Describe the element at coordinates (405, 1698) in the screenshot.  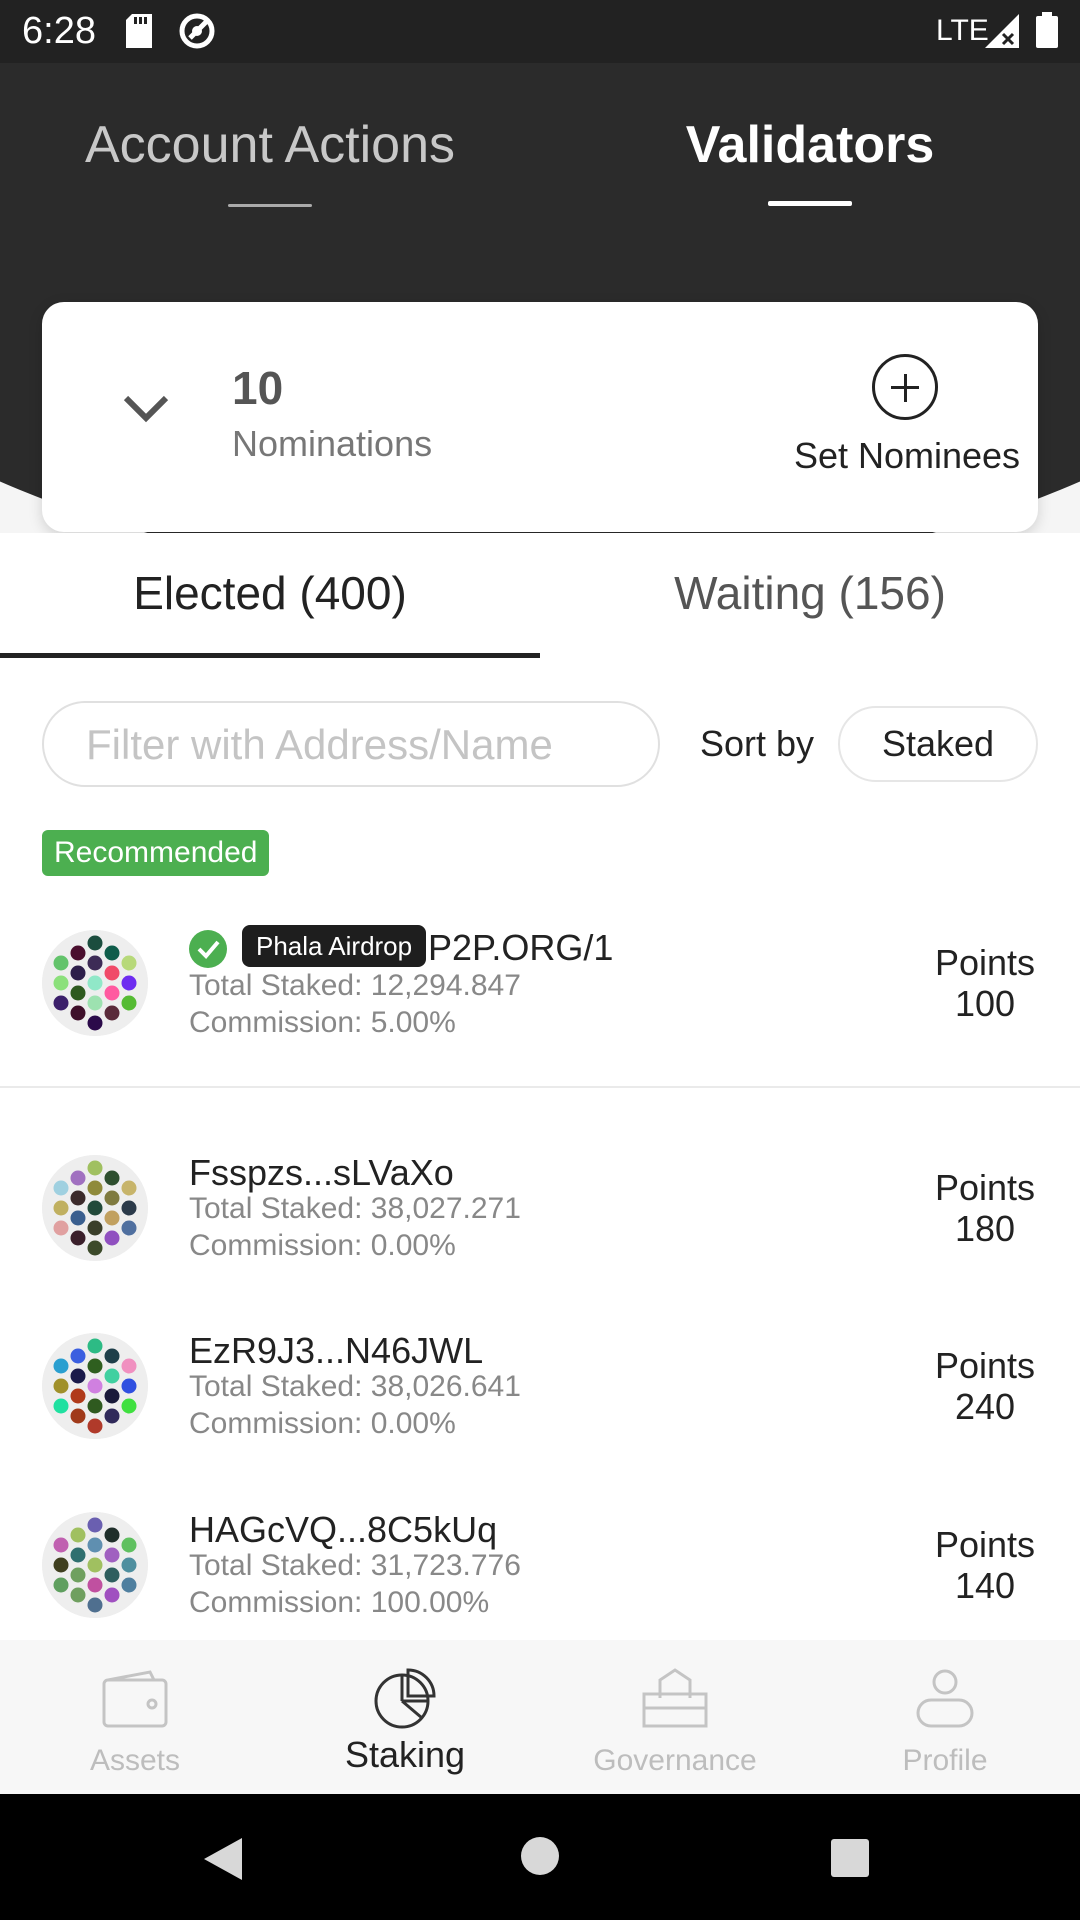
I see `pie-chart-icon` at that location.